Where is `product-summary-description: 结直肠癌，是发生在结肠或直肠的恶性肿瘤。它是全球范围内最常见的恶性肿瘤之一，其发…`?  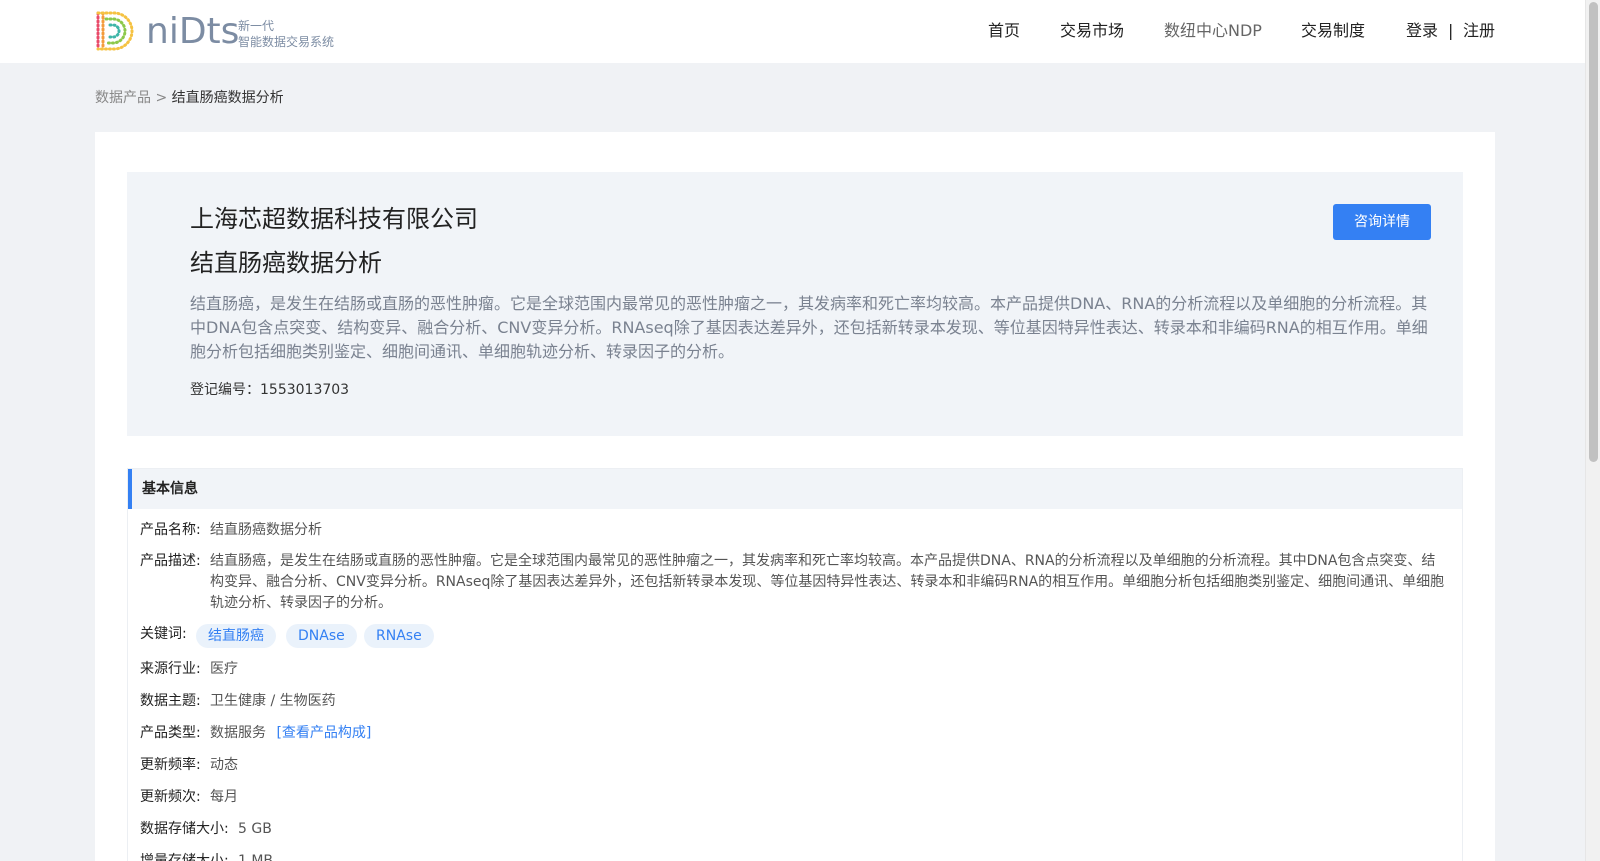
product-summary-description: 结直肠癌，是发生在结肠或直肠的恶性肿瘤。它是全球范围内最常见的恶性肿瘤之一，其发… is located at coordinates (809, 327).